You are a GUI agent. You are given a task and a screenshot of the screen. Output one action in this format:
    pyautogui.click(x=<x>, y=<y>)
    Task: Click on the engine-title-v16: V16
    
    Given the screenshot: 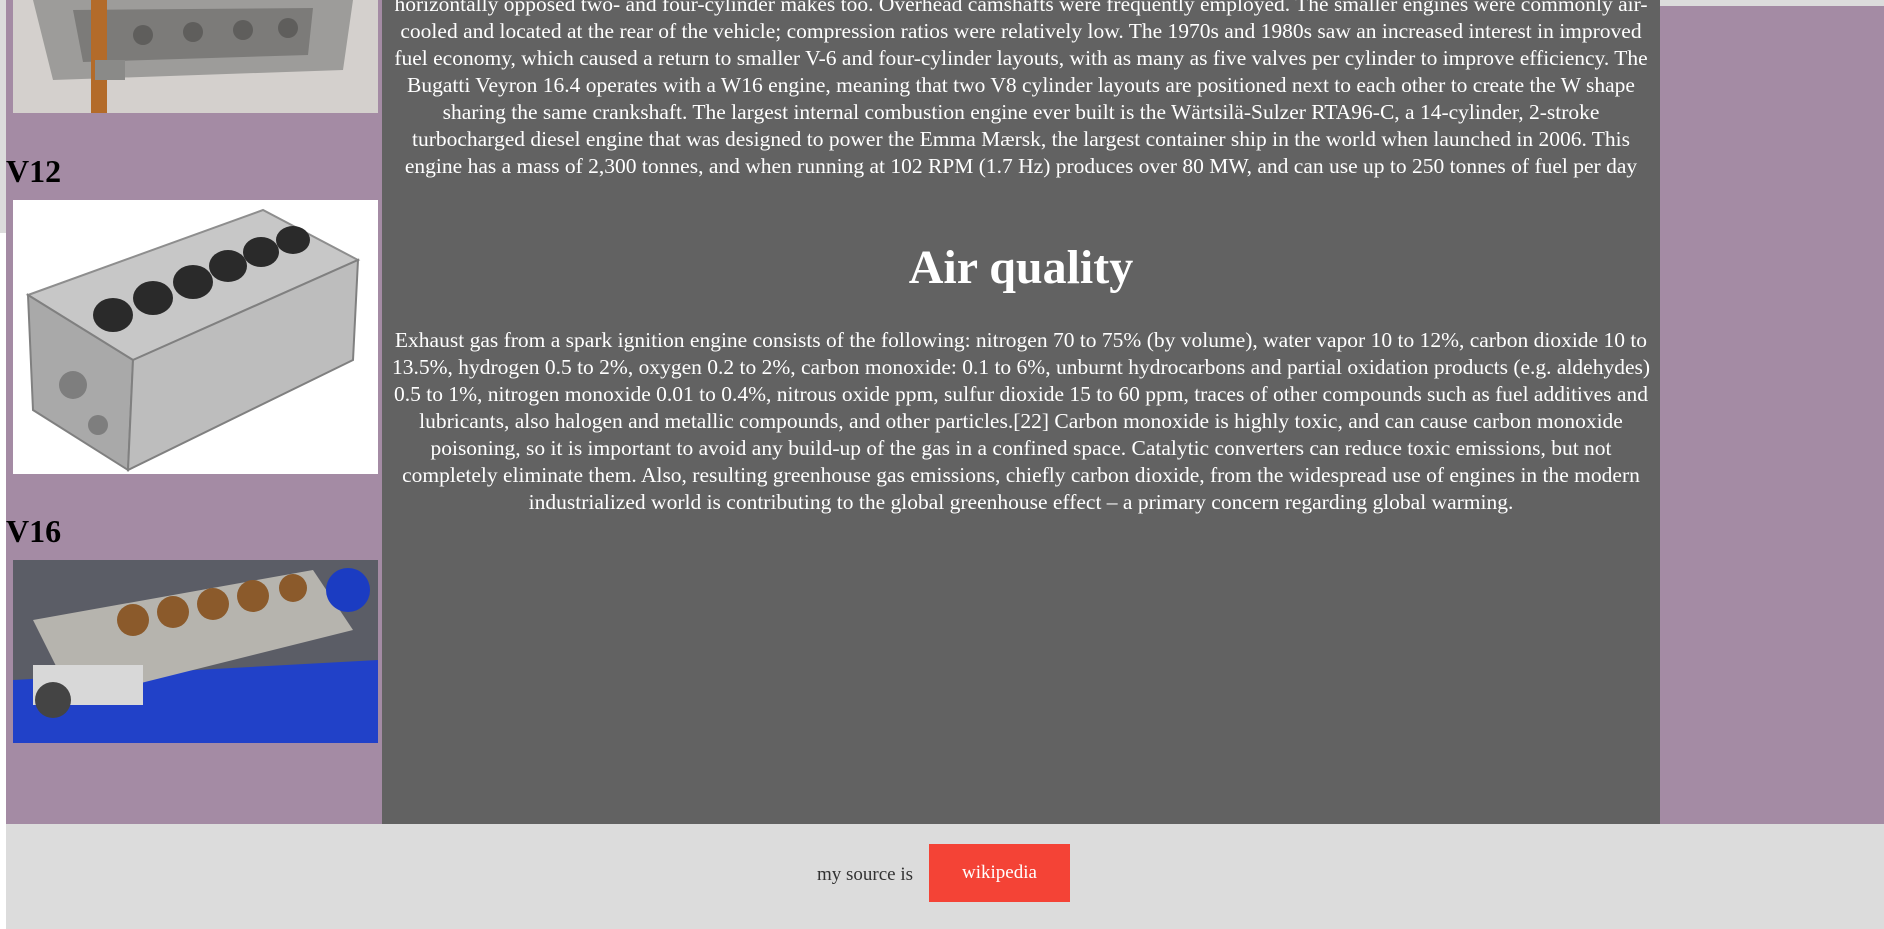 What is the action you would take?
    pyautogui.click(x=34, y=531)
    